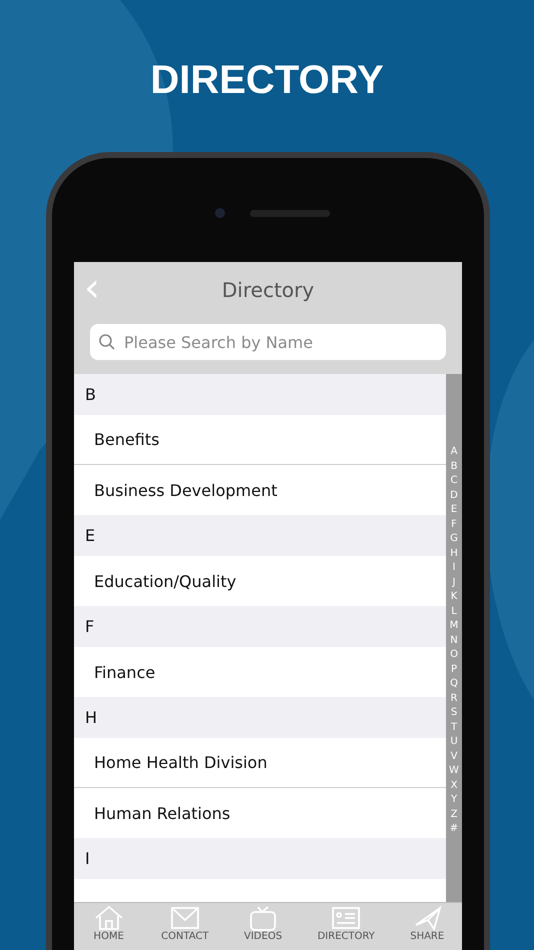 The image size is (534, 950). I want to click on tab-item: SHARE, so click(427, 926).